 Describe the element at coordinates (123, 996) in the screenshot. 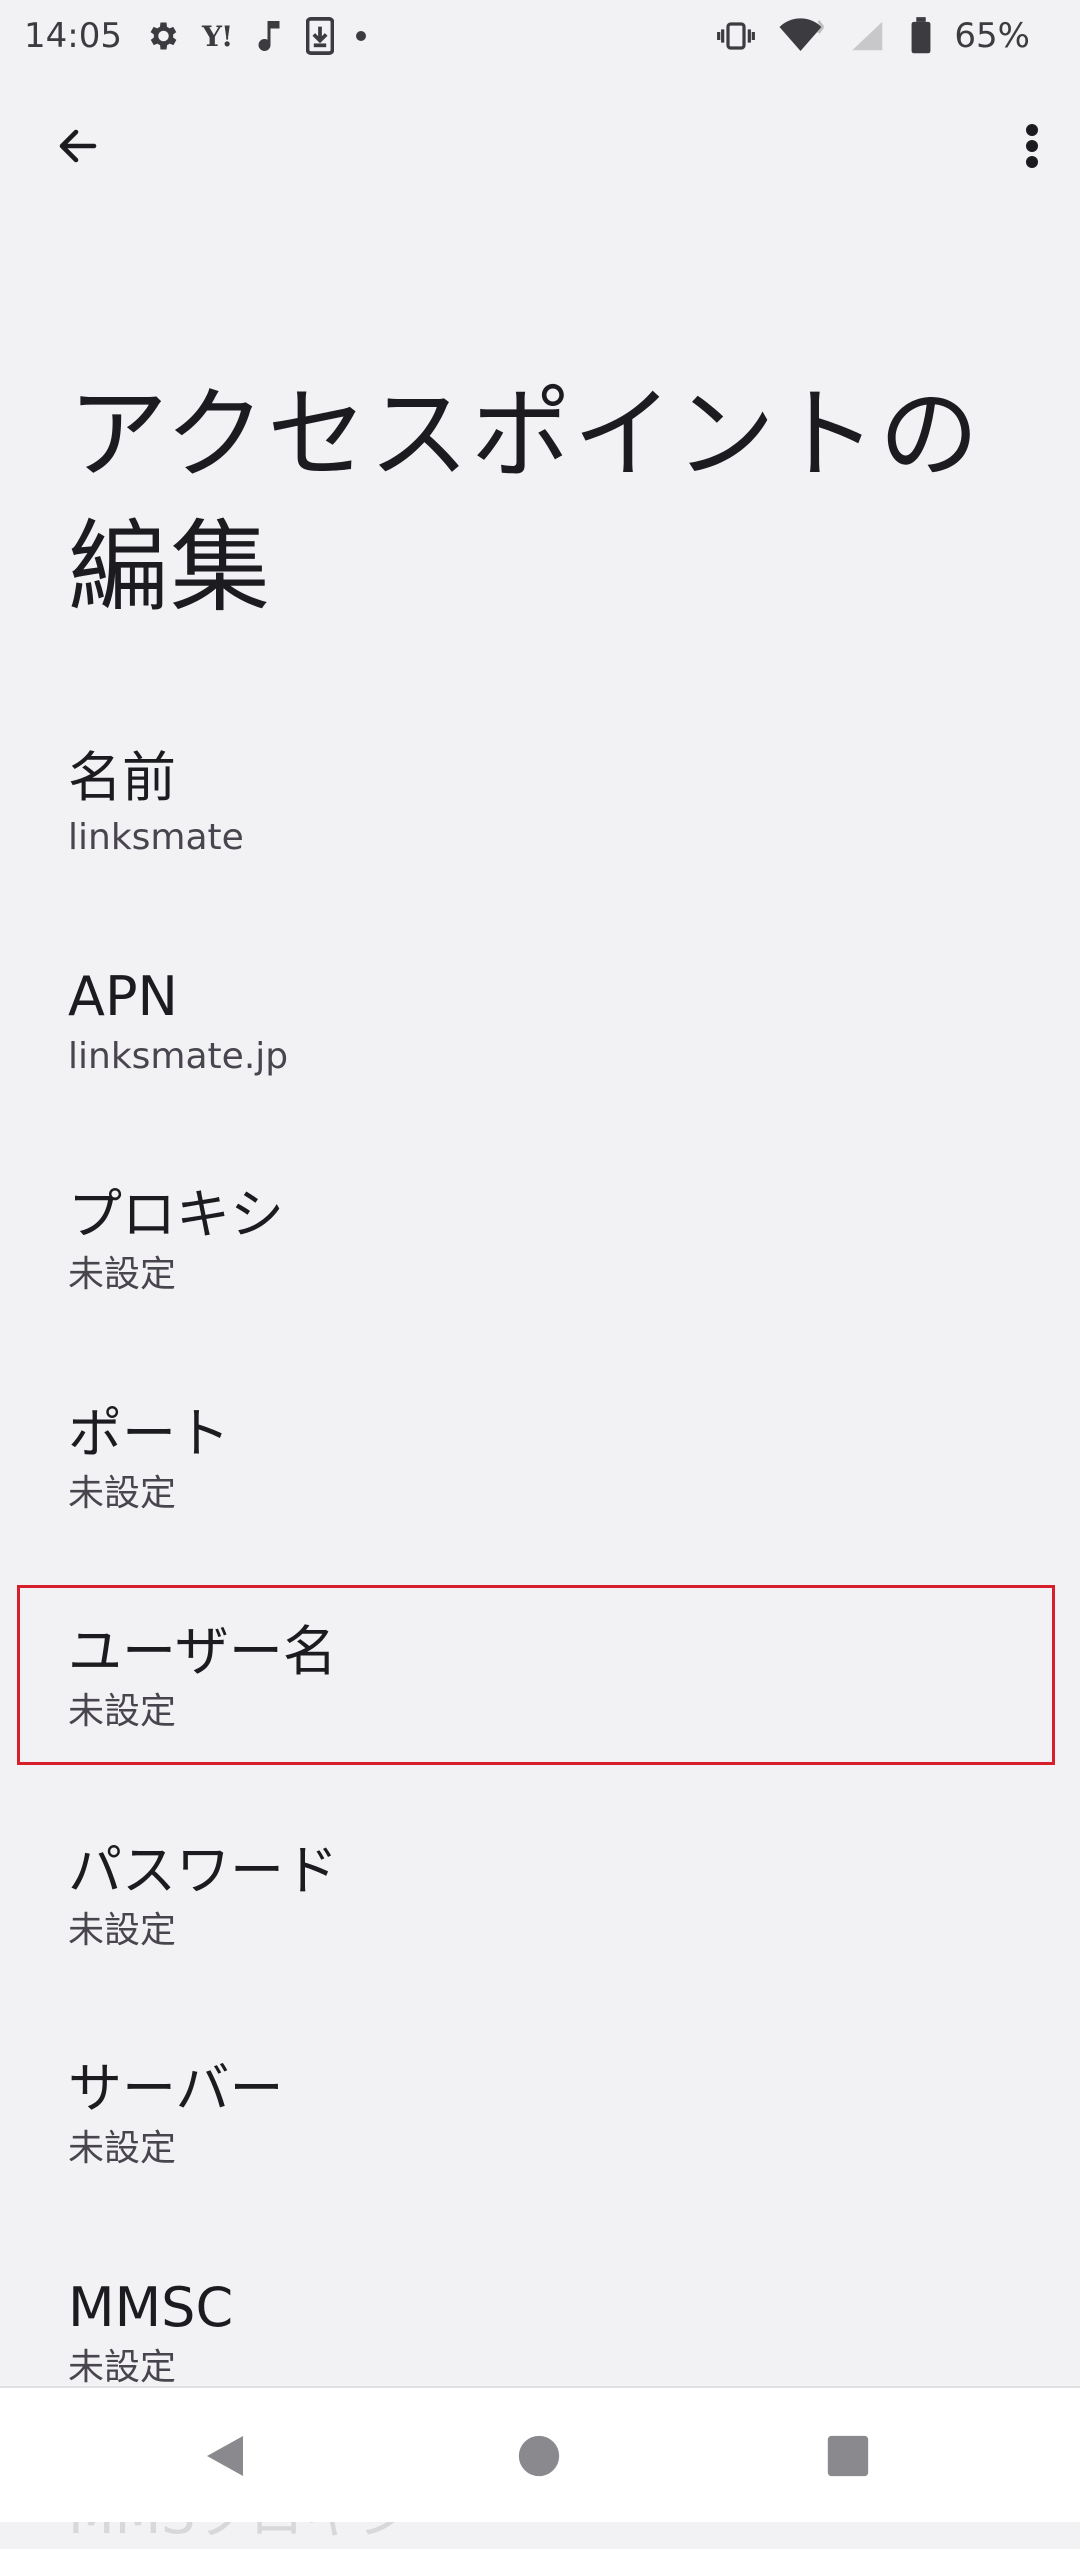

I see `pref-title: APN` at that location.